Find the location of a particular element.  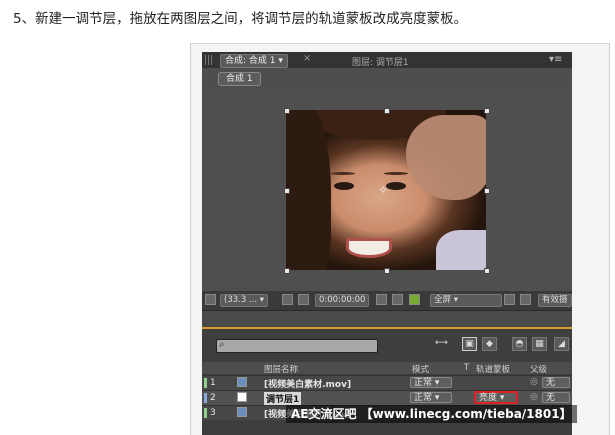

layer-row: 1 [视频美白素材.mov] 正常 ▾ ◎ 无 is located at coordinates (387, 382).